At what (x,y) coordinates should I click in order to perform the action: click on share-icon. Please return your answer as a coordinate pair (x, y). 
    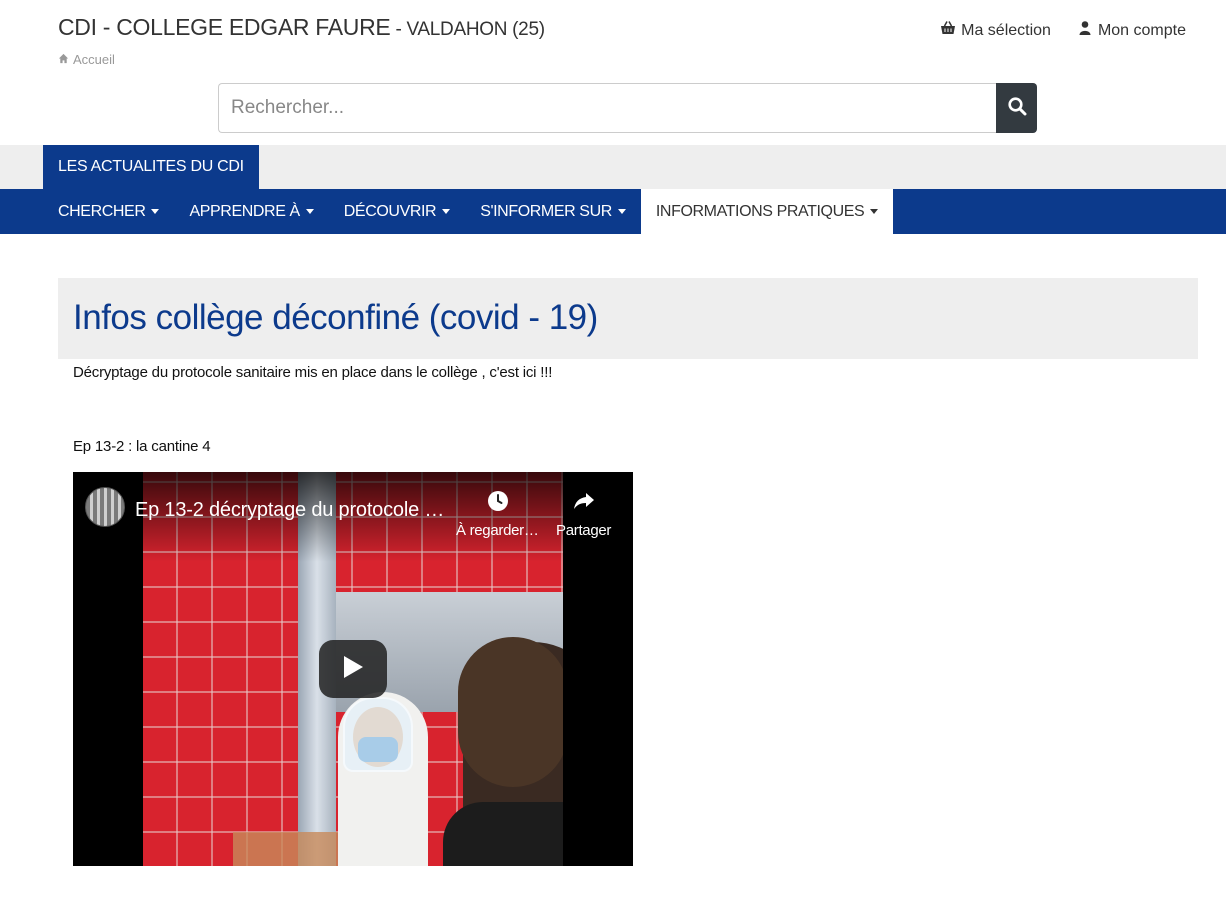
    Looking at the image, I should click on (584, 503).